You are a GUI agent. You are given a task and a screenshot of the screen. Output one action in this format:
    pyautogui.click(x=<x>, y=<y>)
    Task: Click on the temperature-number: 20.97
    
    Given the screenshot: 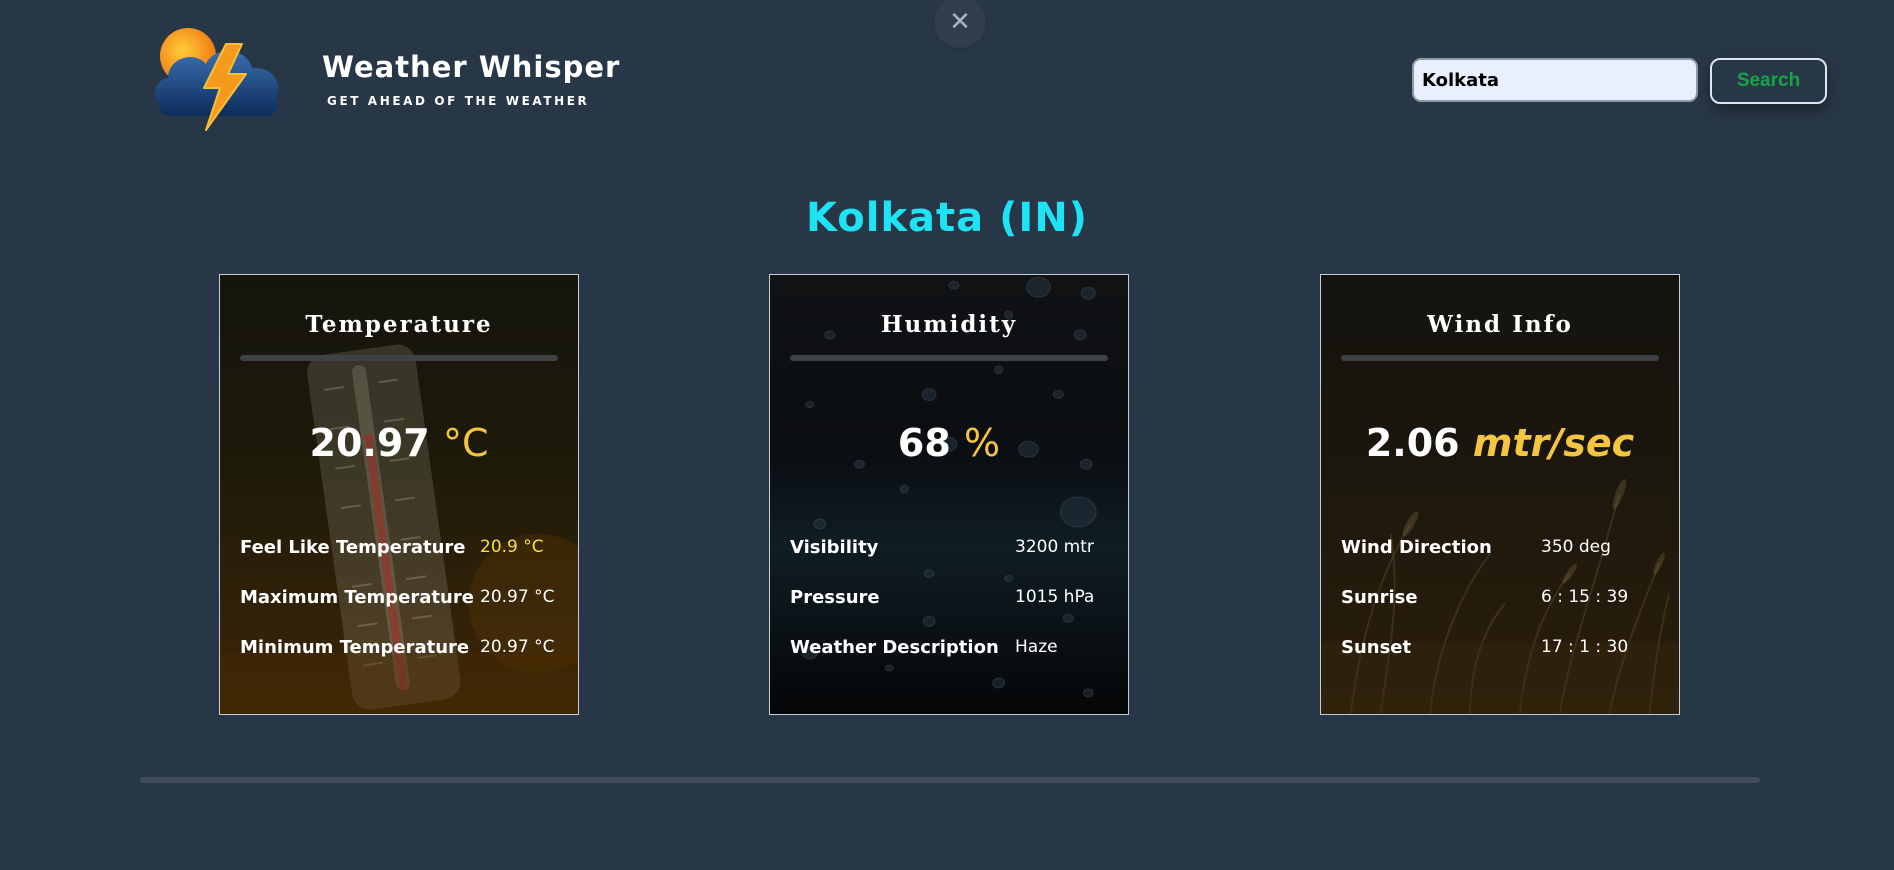 What is the action you would take?
    pyautogui.click(x=369, y=443)
    